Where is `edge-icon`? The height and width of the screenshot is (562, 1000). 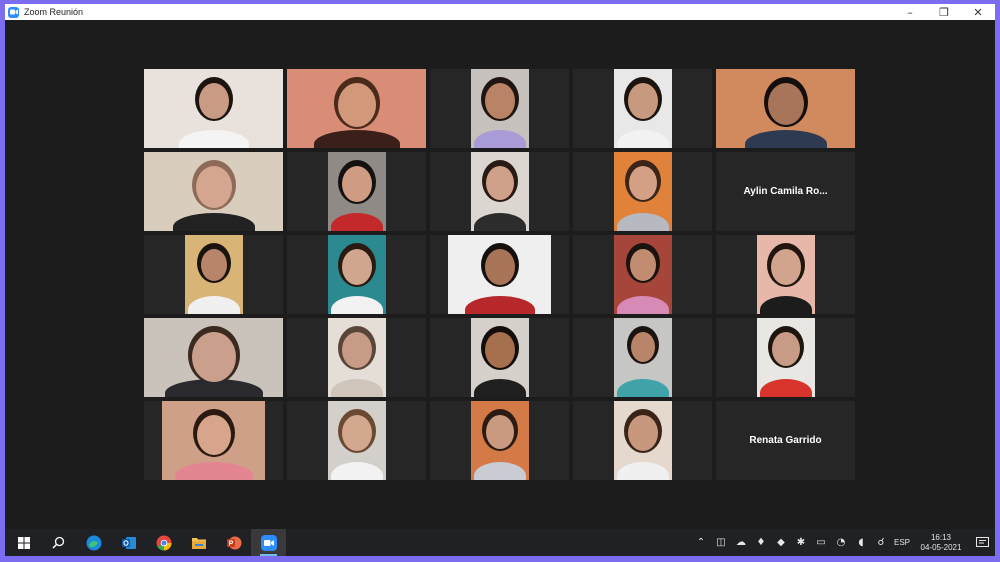
edge-icon is located at coordinates (93, 542).